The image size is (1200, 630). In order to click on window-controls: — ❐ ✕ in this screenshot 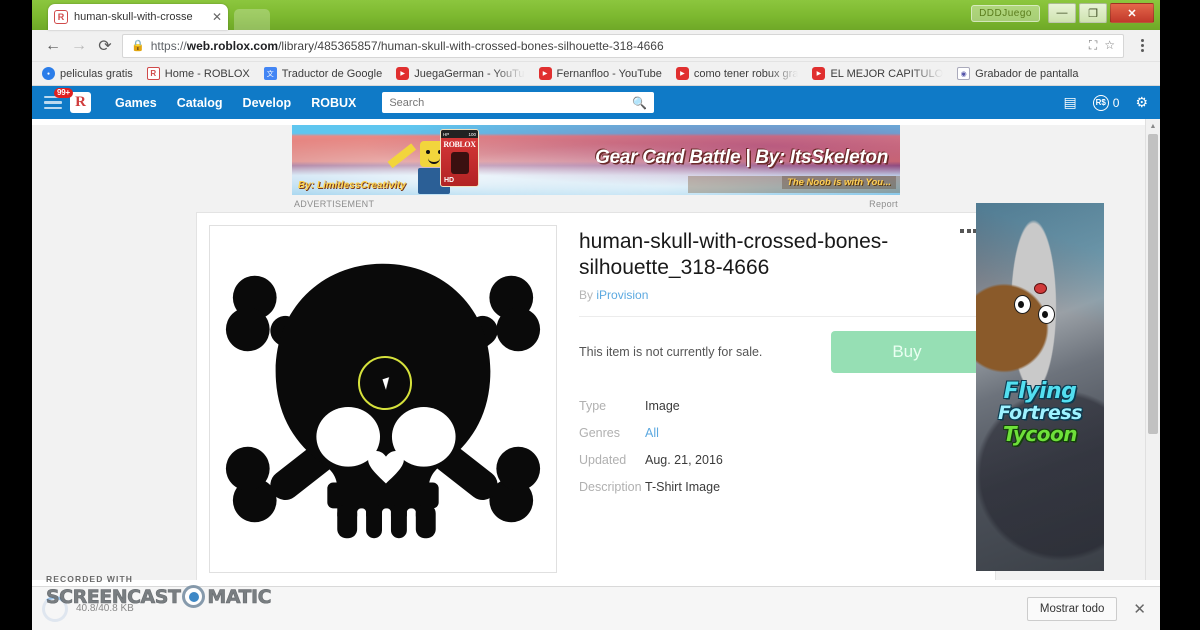, I will do `click(1101, 13)`.